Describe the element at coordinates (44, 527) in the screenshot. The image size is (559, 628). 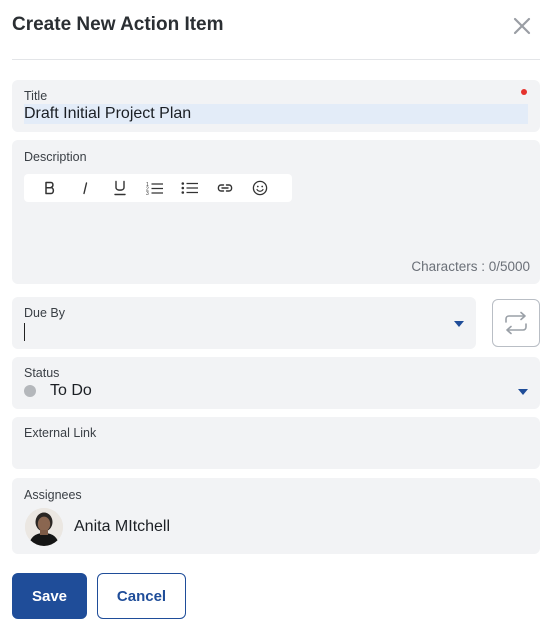
I see `avatar` at that location.